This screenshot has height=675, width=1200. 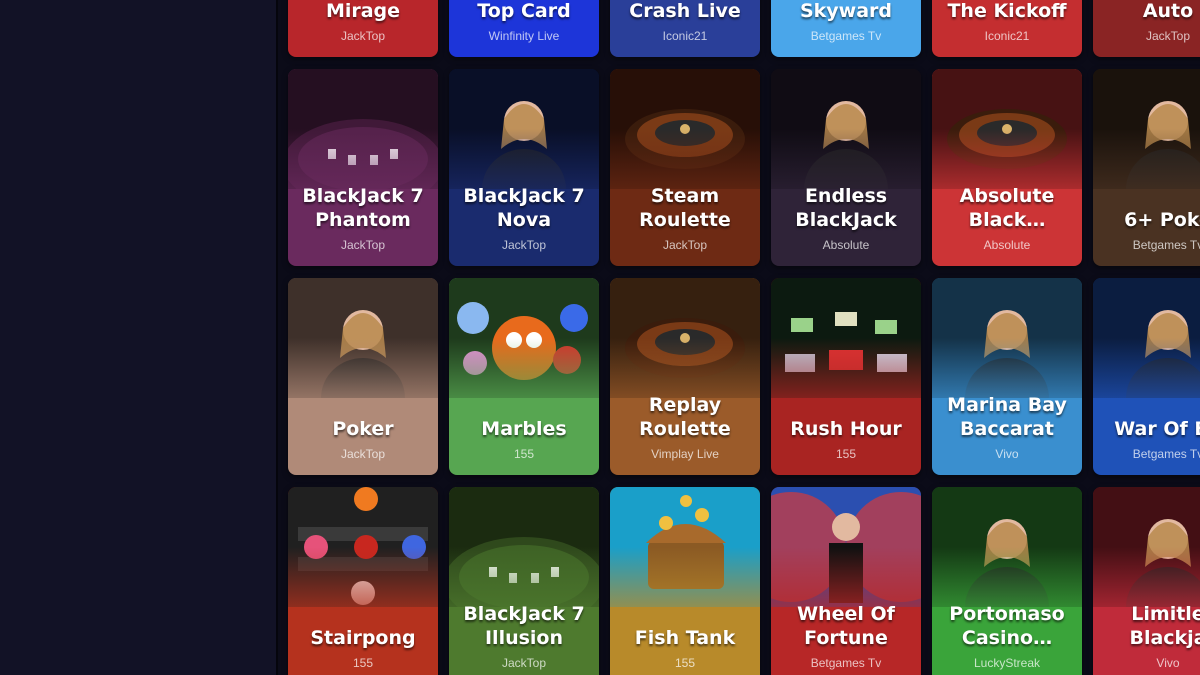 I want to click on game-tile: Crash Live Iconic21, so click(x=685, y=28).